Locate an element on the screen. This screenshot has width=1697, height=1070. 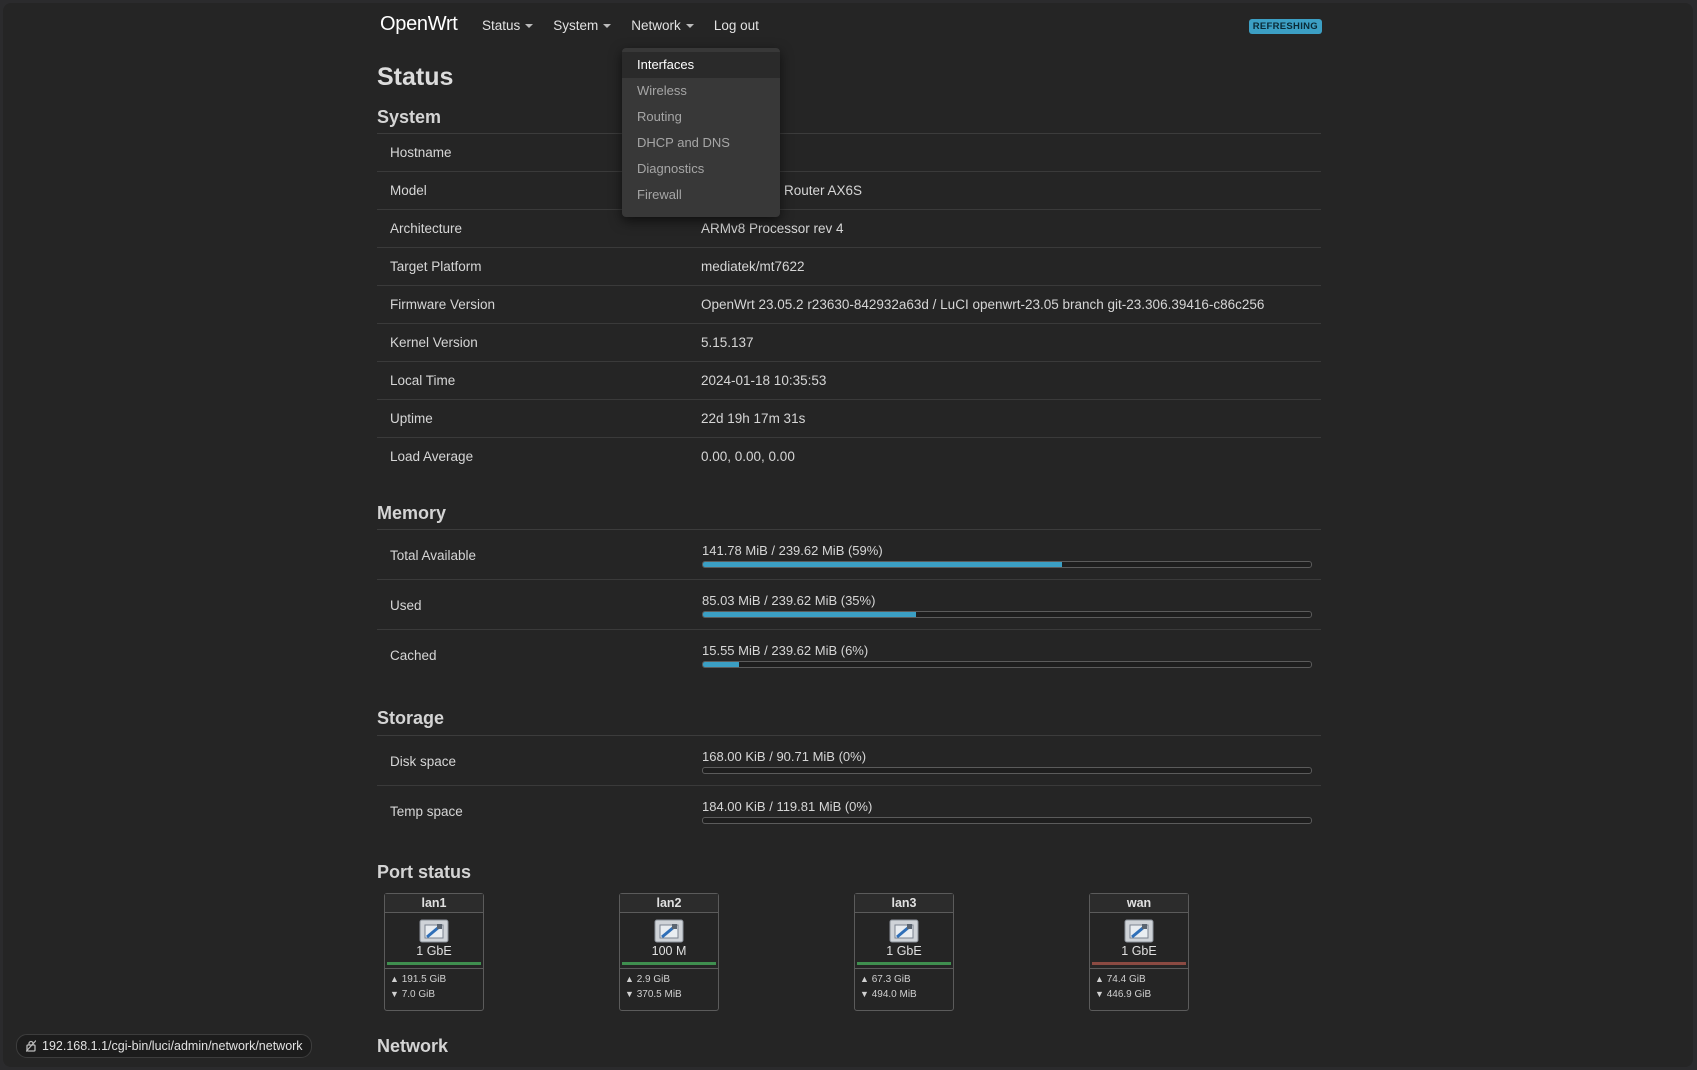
port-lan2: lan2 100 M ▲ 2.9 GiB ▼ 370.5 MiB is located at coordinates (669, 952).